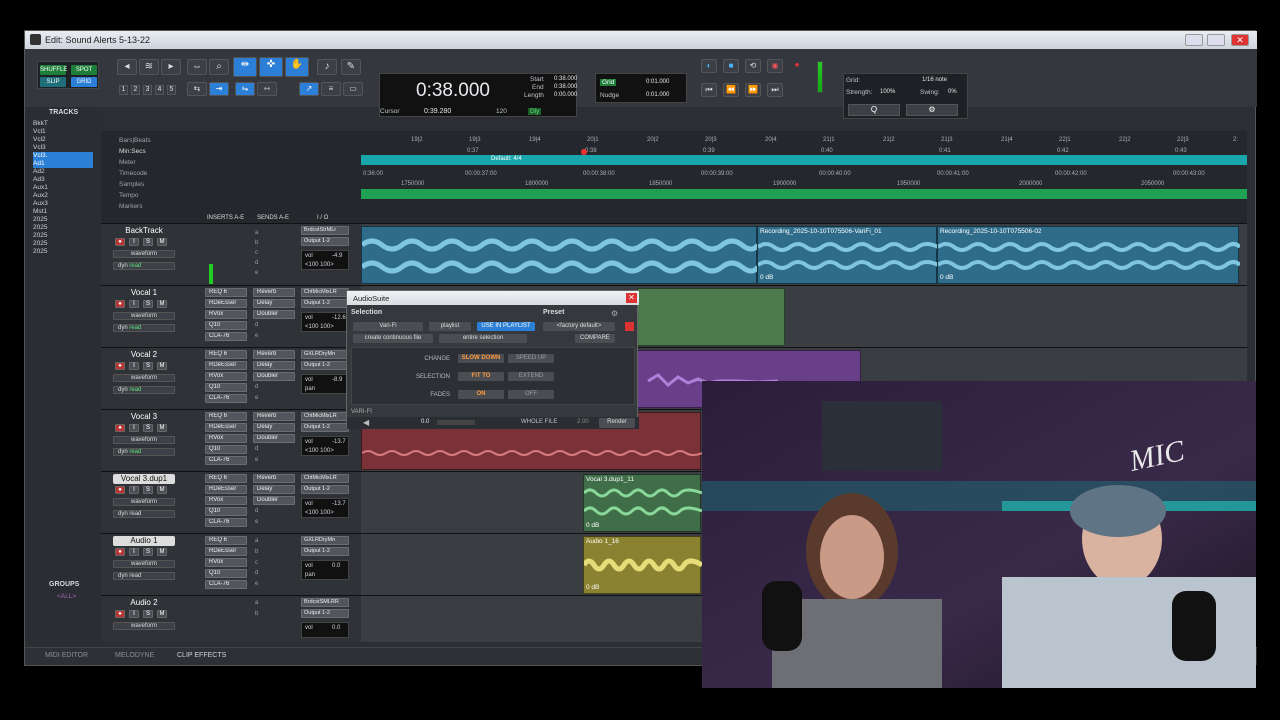 This screenshot has width=1280, height=720. What do you see at coordinates (144, 417) in the screenshot?
I see `track-name: Vocal 3` at bounding box center [144, 417].